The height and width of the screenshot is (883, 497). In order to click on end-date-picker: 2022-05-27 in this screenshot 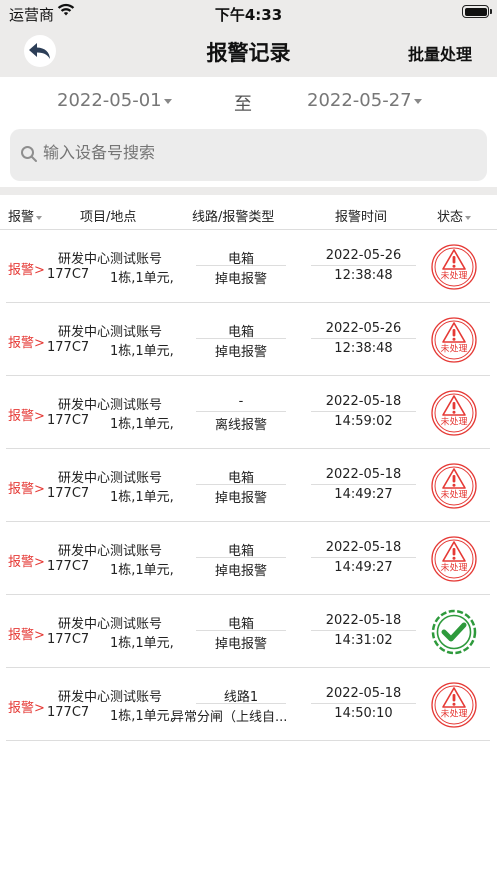, I will do `click(364, 100)`.